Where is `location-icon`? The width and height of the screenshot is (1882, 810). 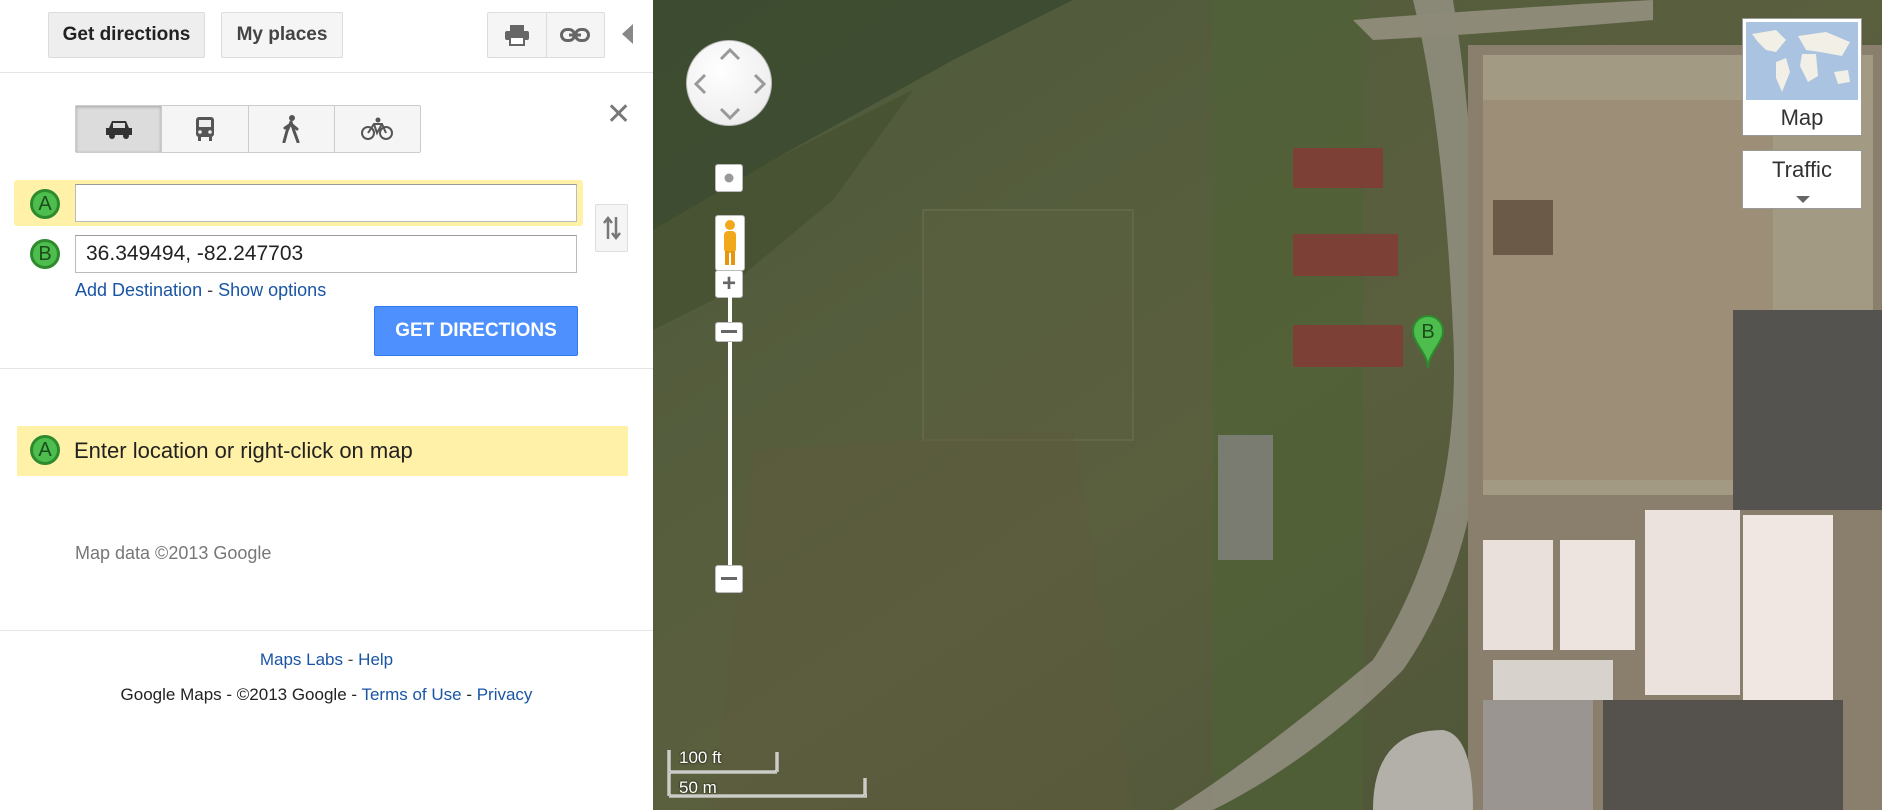
location-icon is located at coordinates (729, 178).